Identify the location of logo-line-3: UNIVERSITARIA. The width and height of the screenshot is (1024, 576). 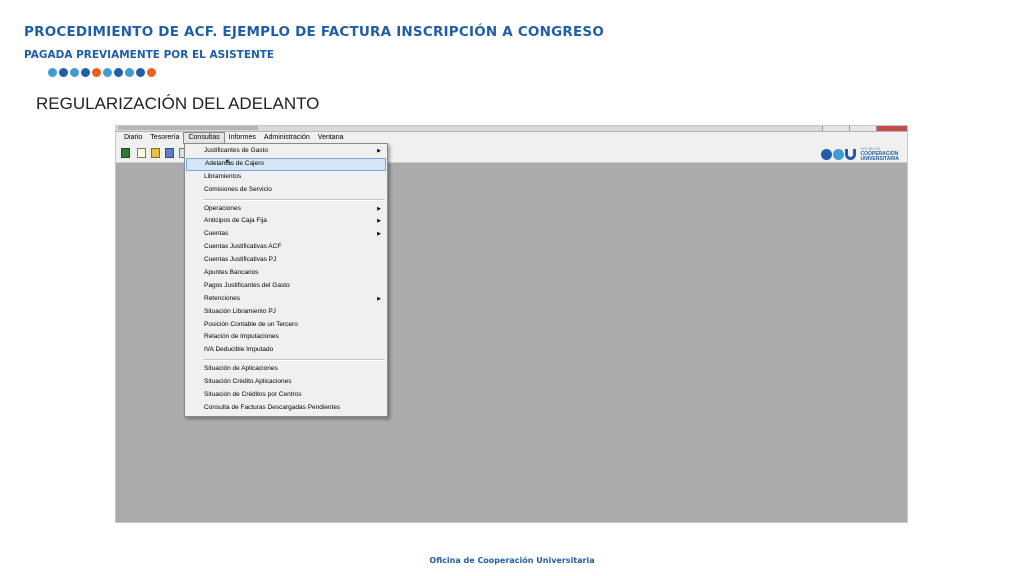
(879, 159).